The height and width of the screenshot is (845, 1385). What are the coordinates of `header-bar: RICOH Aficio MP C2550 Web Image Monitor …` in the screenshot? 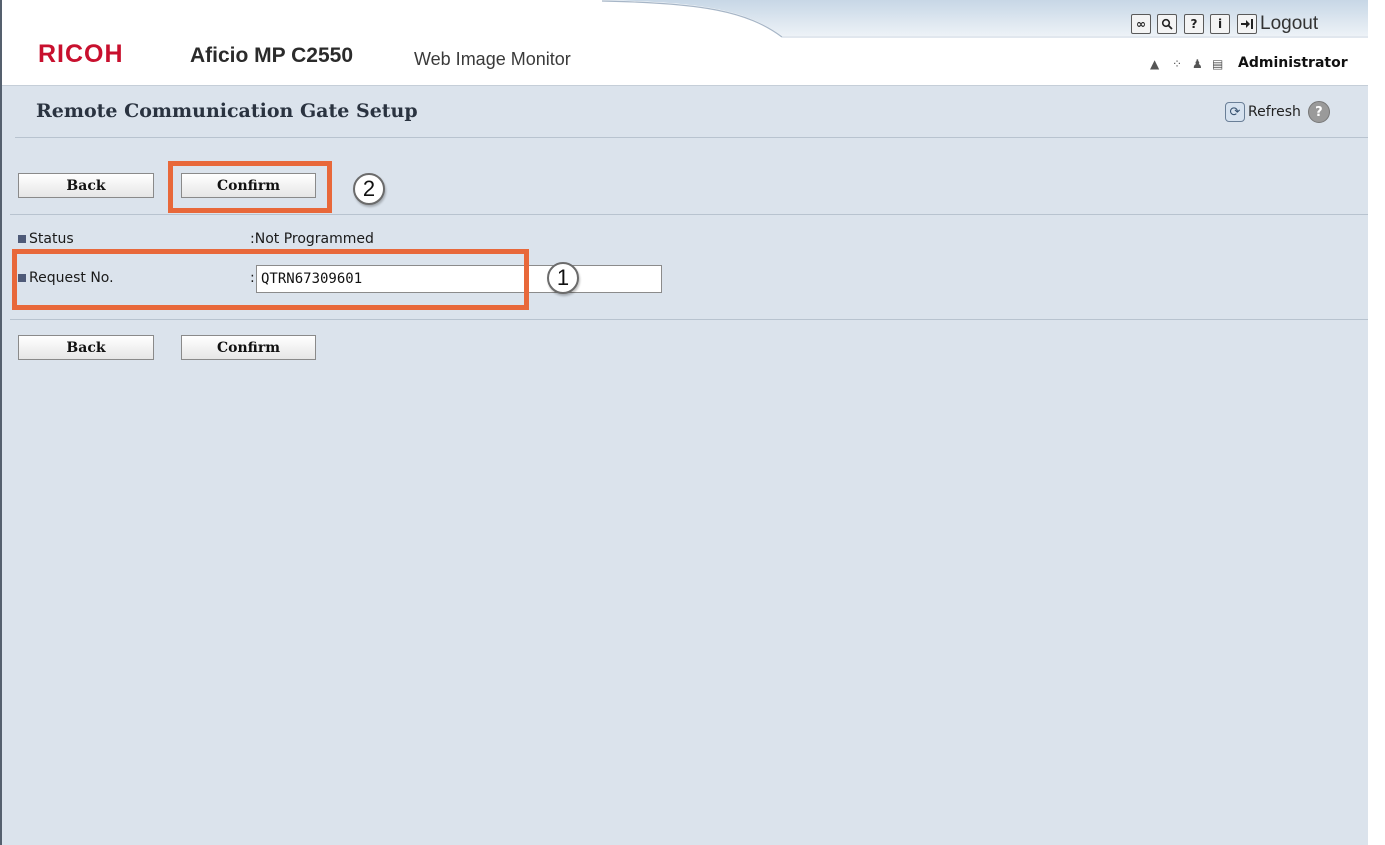 It's located at (685, 43).